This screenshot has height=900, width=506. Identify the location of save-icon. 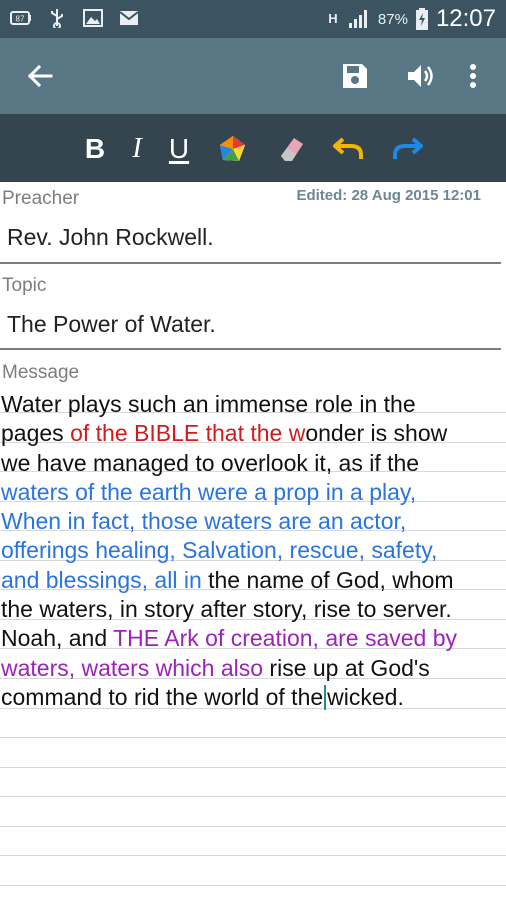
(355, 76).